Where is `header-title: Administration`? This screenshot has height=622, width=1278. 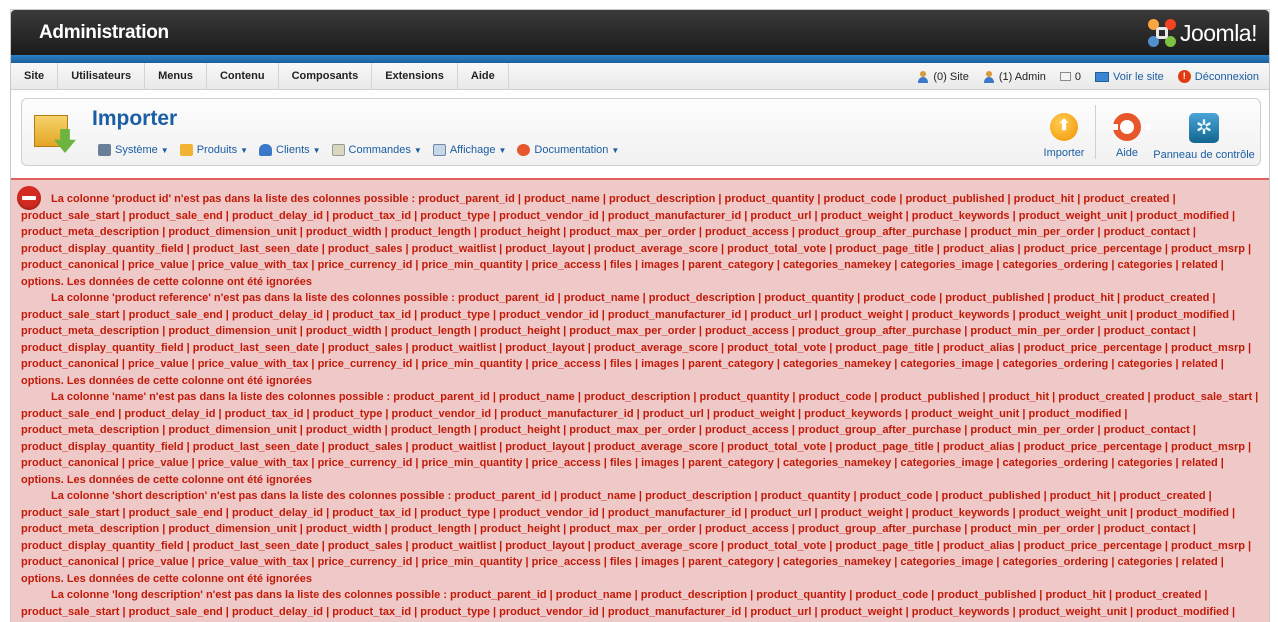
header-title: Administration is located at coordinates (104, 32).